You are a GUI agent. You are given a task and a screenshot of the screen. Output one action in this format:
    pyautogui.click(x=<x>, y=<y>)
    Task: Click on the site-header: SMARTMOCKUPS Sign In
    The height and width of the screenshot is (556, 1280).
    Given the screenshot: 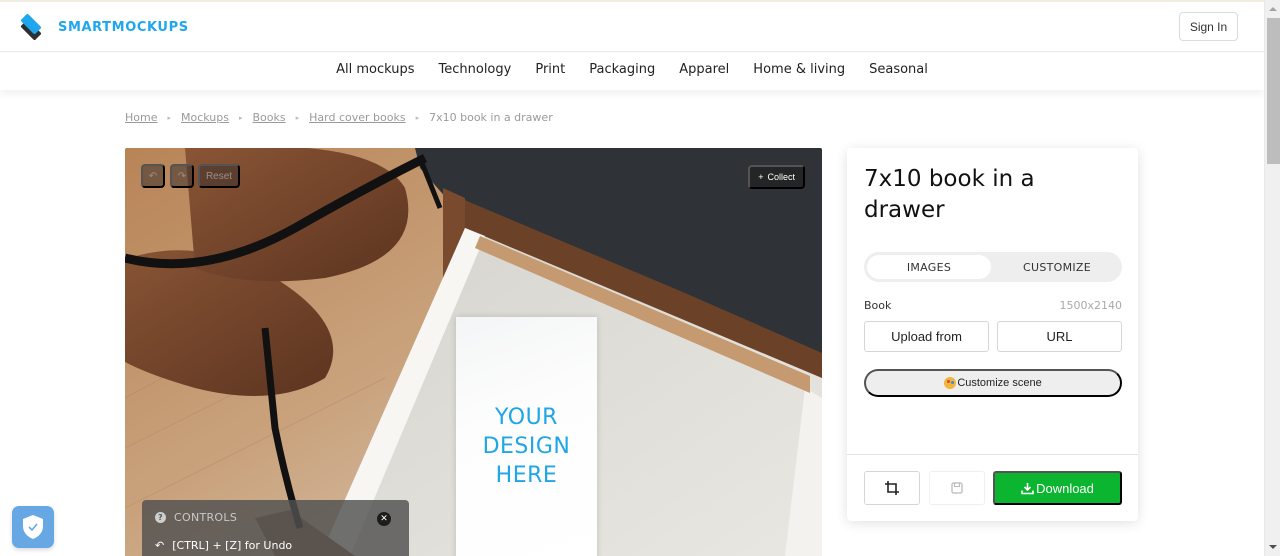 What is the action you would take?
    pyautogui.click(x=632, y=27)
    